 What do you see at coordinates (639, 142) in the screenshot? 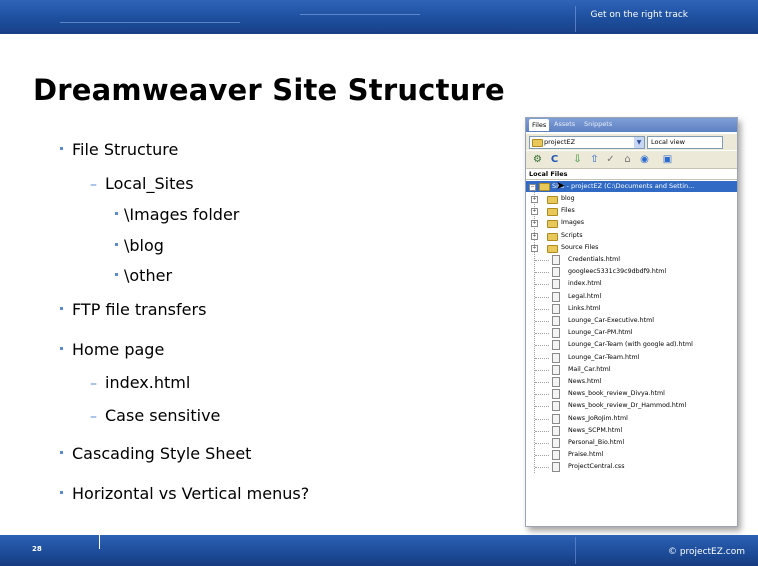
I see `chevron-down-icon: ▼` at bounding box center [639, 142].